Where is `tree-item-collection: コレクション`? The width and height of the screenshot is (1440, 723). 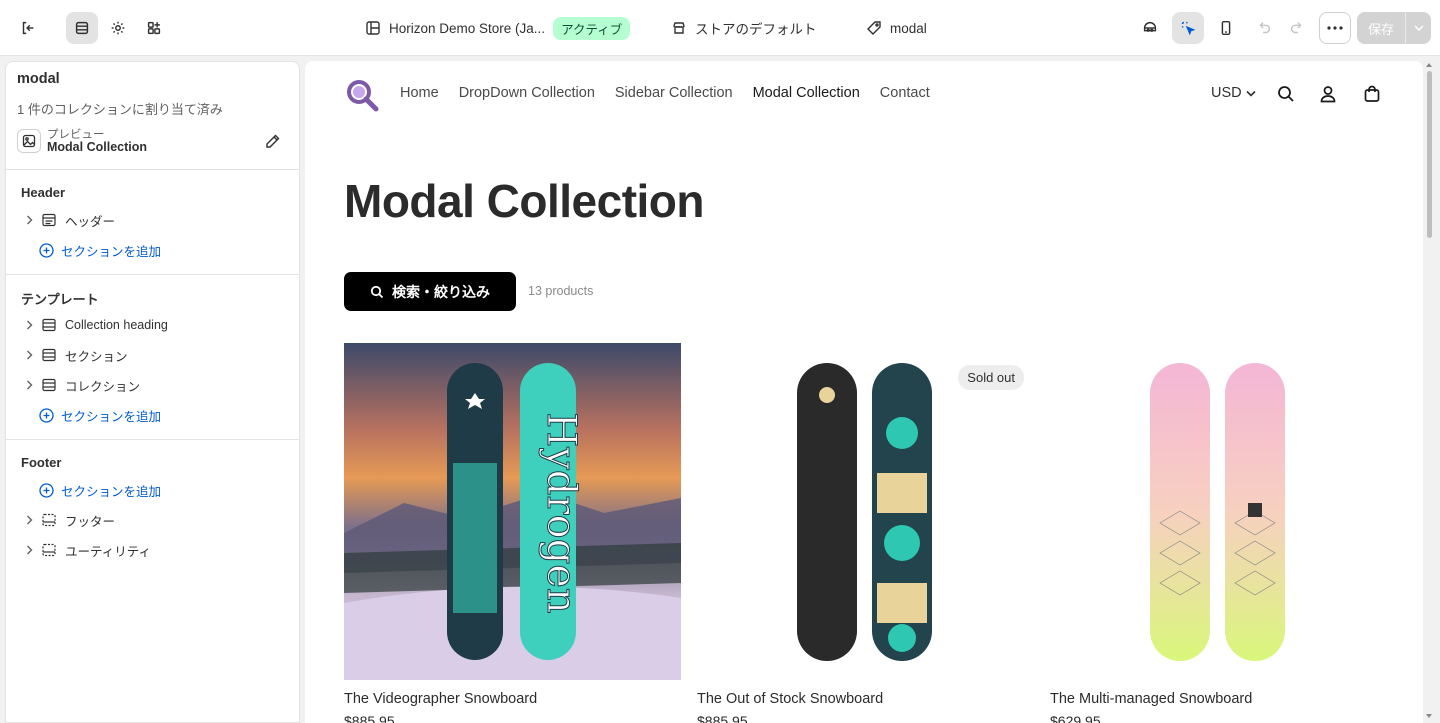 tree-item-collection: コレクション is located at coordinates (156, 385).